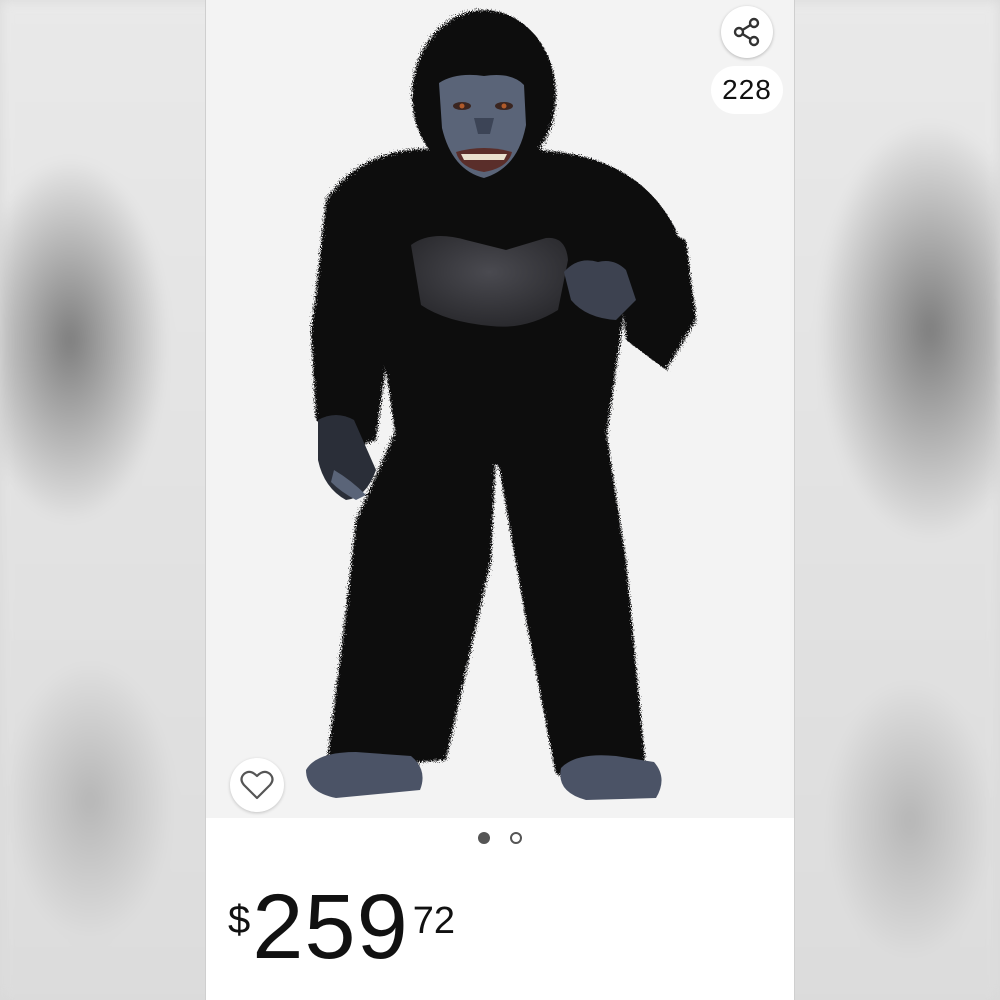  I want to click on price: $ 259 72, so click(341, 927).